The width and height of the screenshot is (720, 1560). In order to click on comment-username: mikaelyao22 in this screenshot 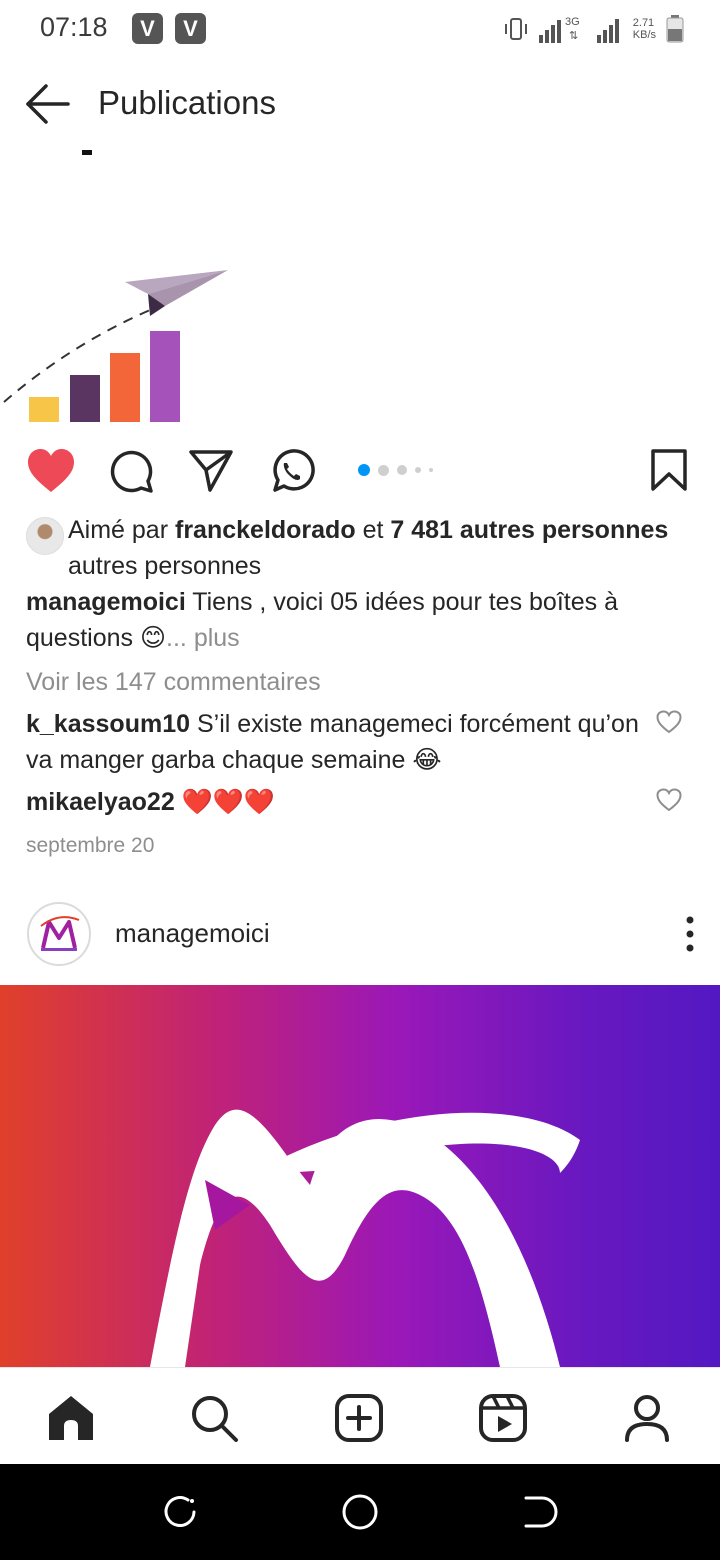, I will do `click(100, 802)`.